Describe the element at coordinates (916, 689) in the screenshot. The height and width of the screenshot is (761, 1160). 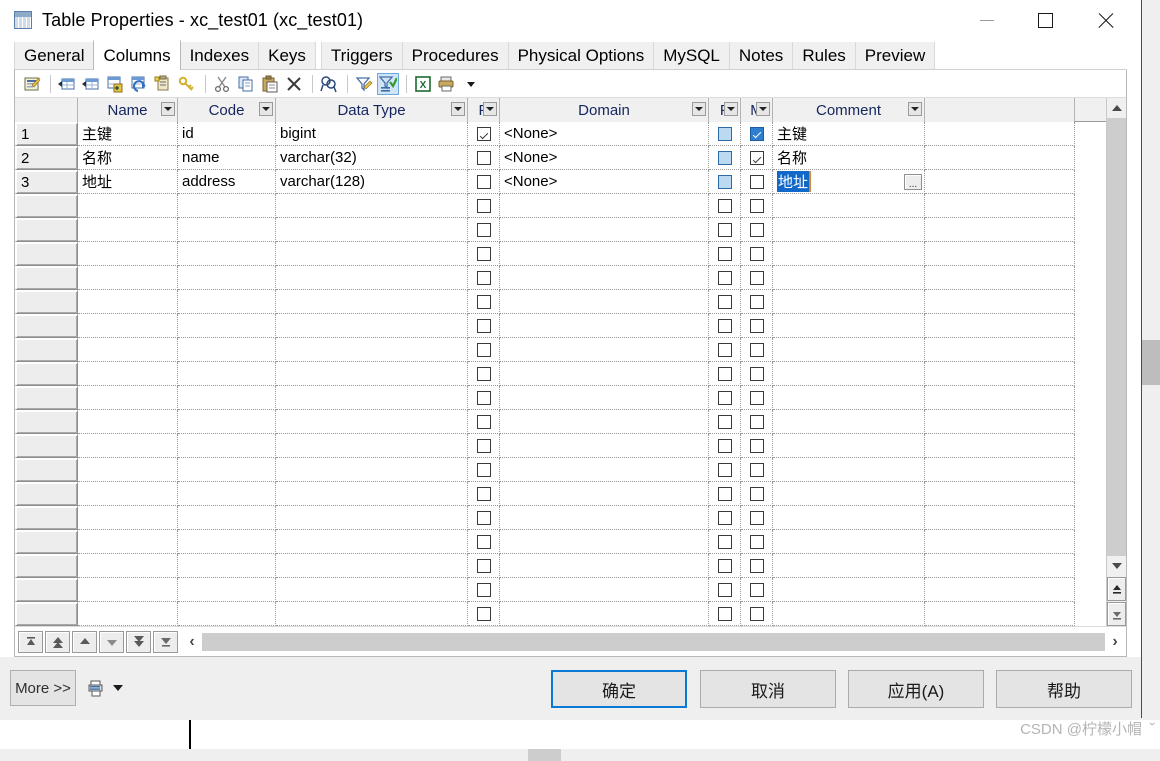
I see `apply-button: 应用(A)` at that location.